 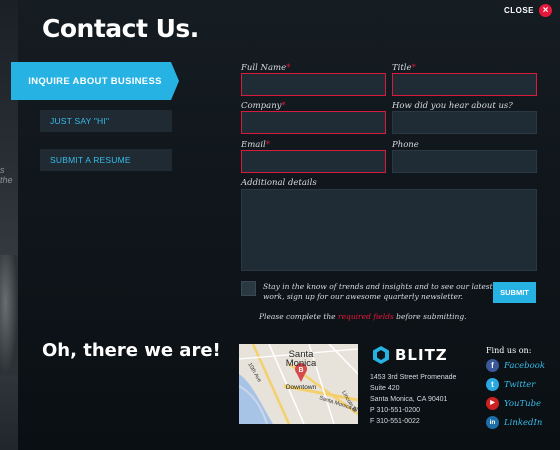 I want to click on background-person, so click(x=9, y=315).